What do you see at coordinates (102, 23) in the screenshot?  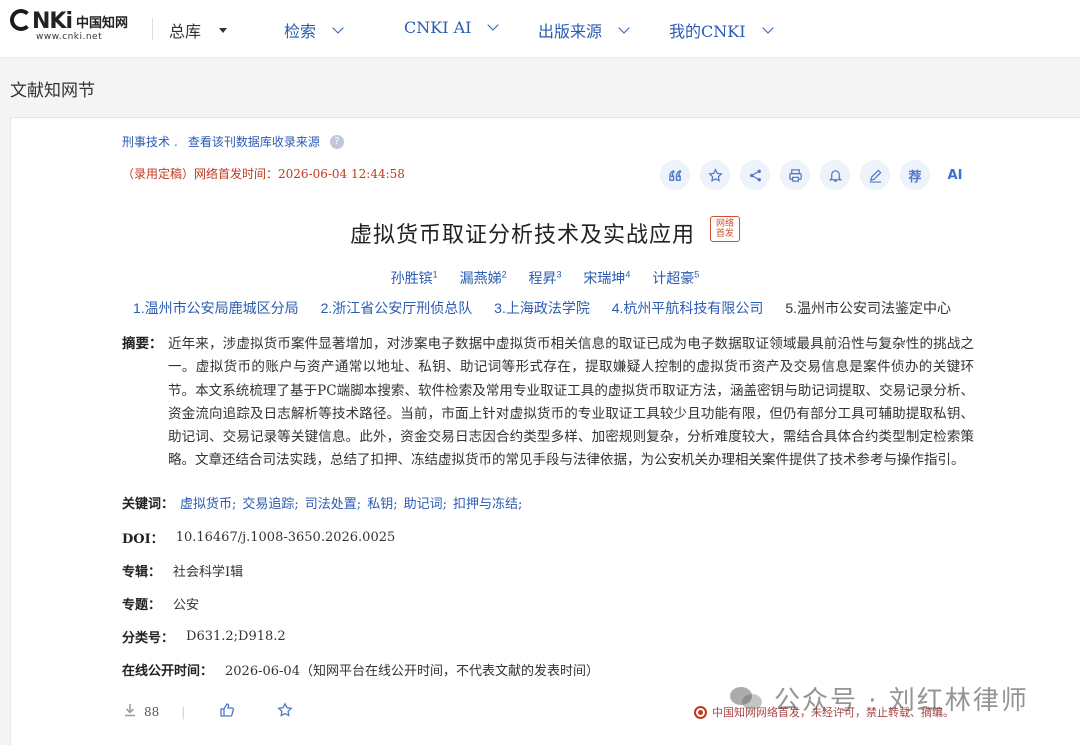 I see `logo-cn-text: 中国知网` at bounding box center [102, 23].